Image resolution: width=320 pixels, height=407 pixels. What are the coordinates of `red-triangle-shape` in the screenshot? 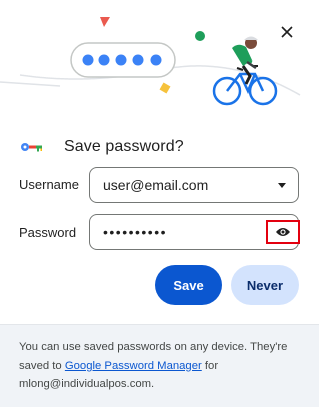 It's located at (105, 22).